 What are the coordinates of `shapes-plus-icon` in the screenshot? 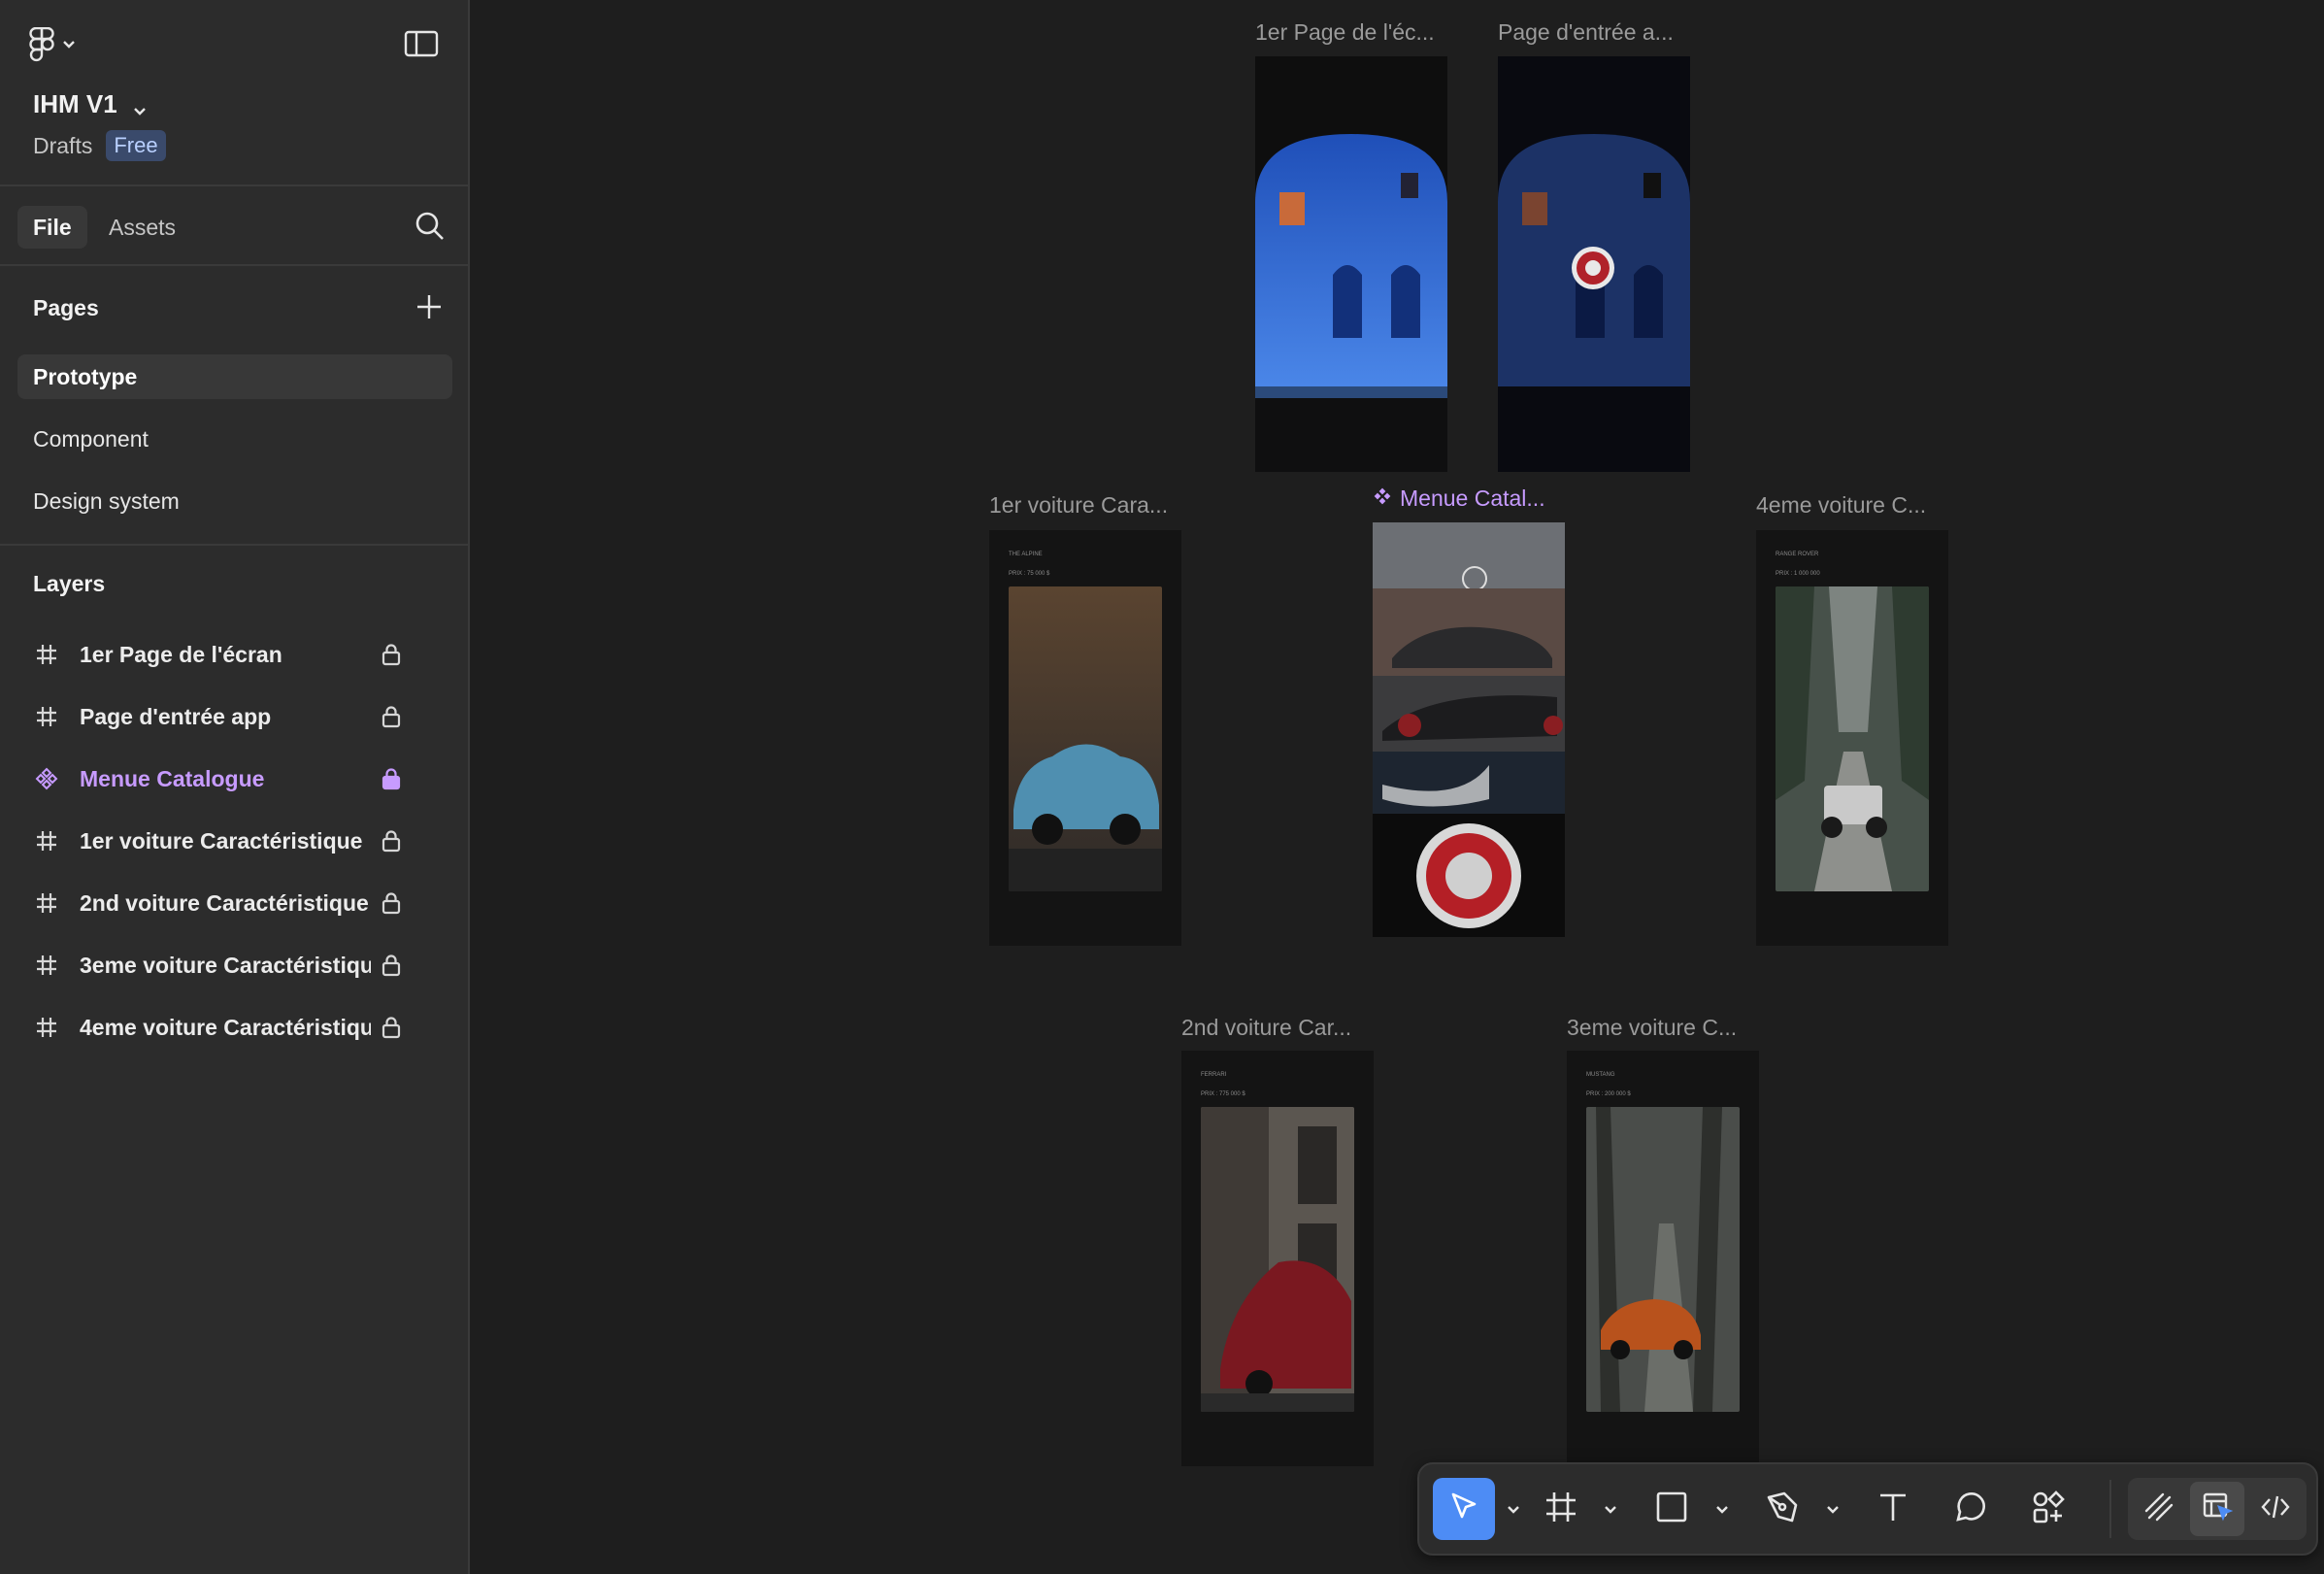 It's located at (2048, 1509).